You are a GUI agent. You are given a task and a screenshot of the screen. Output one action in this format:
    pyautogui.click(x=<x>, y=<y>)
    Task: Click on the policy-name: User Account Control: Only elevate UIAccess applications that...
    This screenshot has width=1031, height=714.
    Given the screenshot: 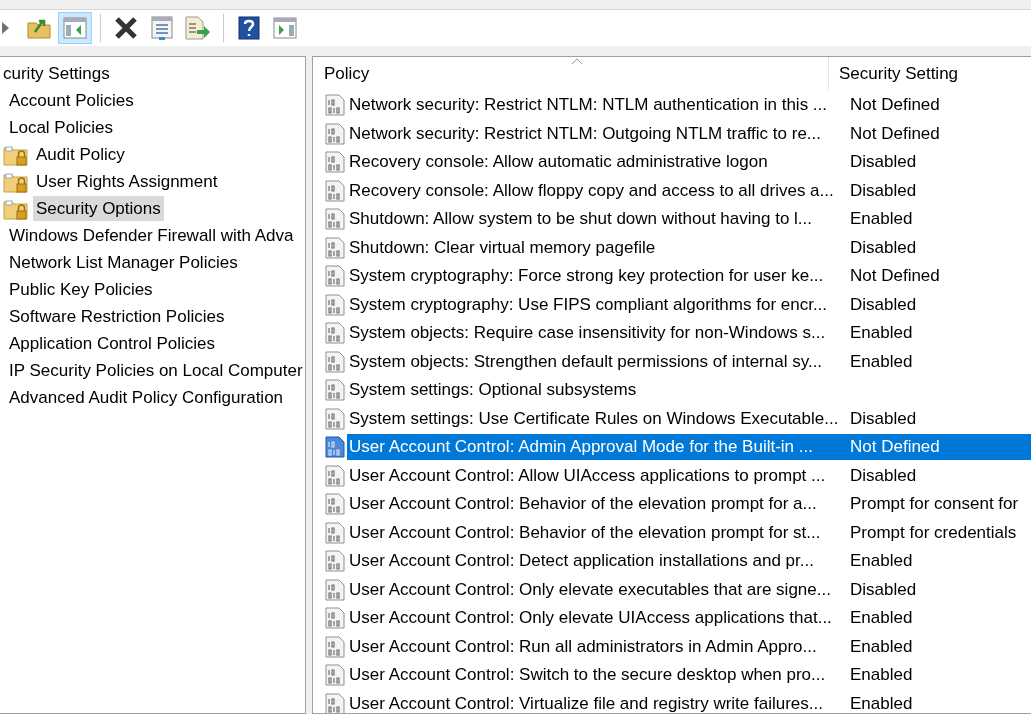 What is the action you would take?
    pyautogui.click(x=590, y=618)
    